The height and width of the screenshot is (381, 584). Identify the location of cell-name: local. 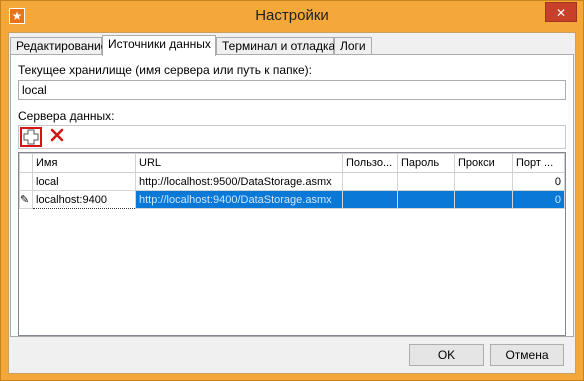
(84, 181).